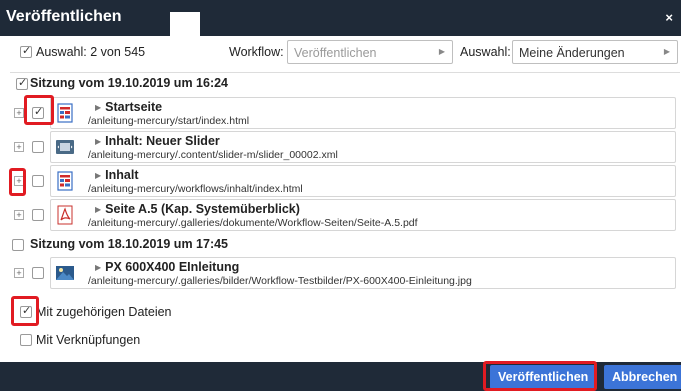 The width and height of the screenshot is (681, 391). I want to click on slider-icon, so click(65, 147).